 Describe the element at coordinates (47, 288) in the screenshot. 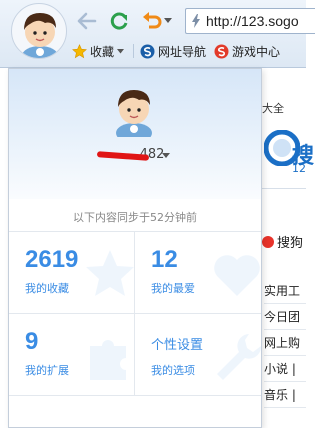

I see `favorites-label: 我的收藏` at that location.